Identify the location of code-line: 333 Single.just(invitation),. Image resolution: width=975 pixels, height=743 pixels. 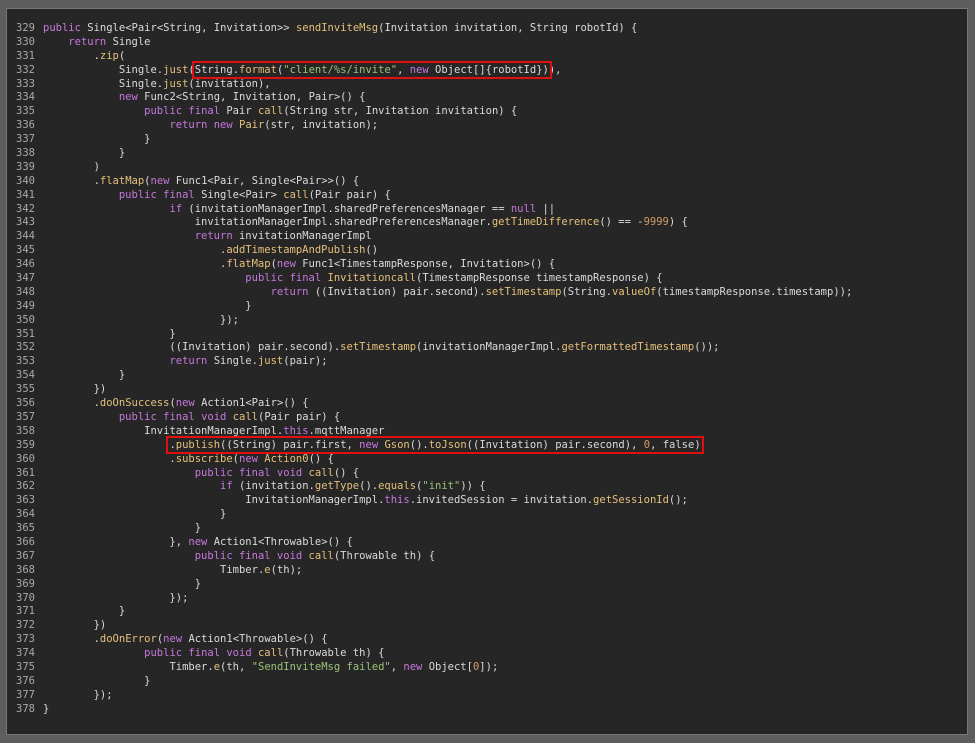
(434, 85).